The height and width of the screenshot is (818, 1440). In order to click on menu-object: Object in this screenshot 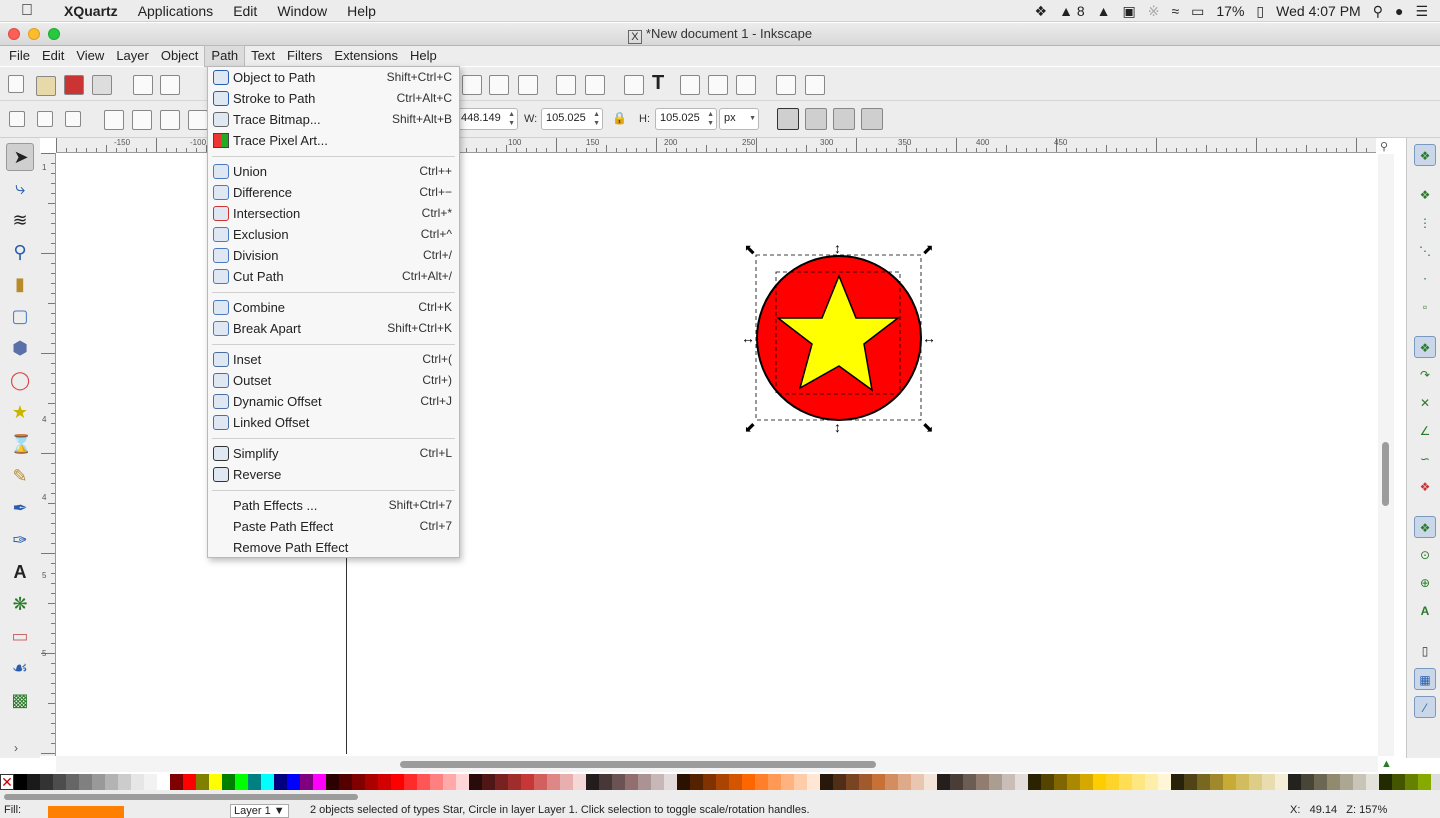, I will do `click(180, 56)`.